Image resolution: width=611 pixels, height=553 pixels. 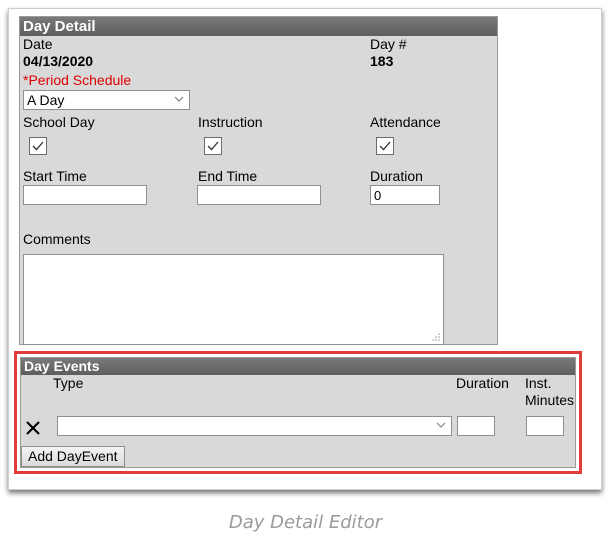 What do you see at coordinates (228, 176) in the screenshot?
I see `end-time-label: End Time` at bounding box center [228, 176].